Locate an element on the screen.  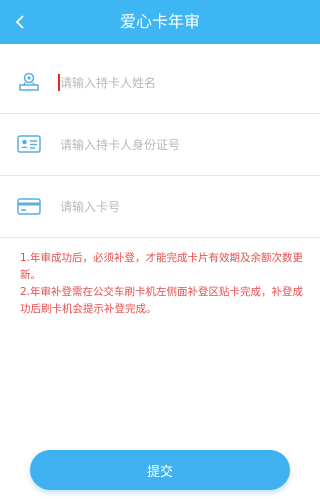
bank-card-icon is located at coordinates (29, 206).